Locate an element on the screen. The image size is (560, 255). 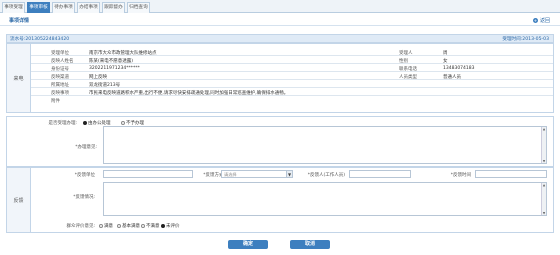
info-label: 反映事项 is located at coordinates (60, 93).